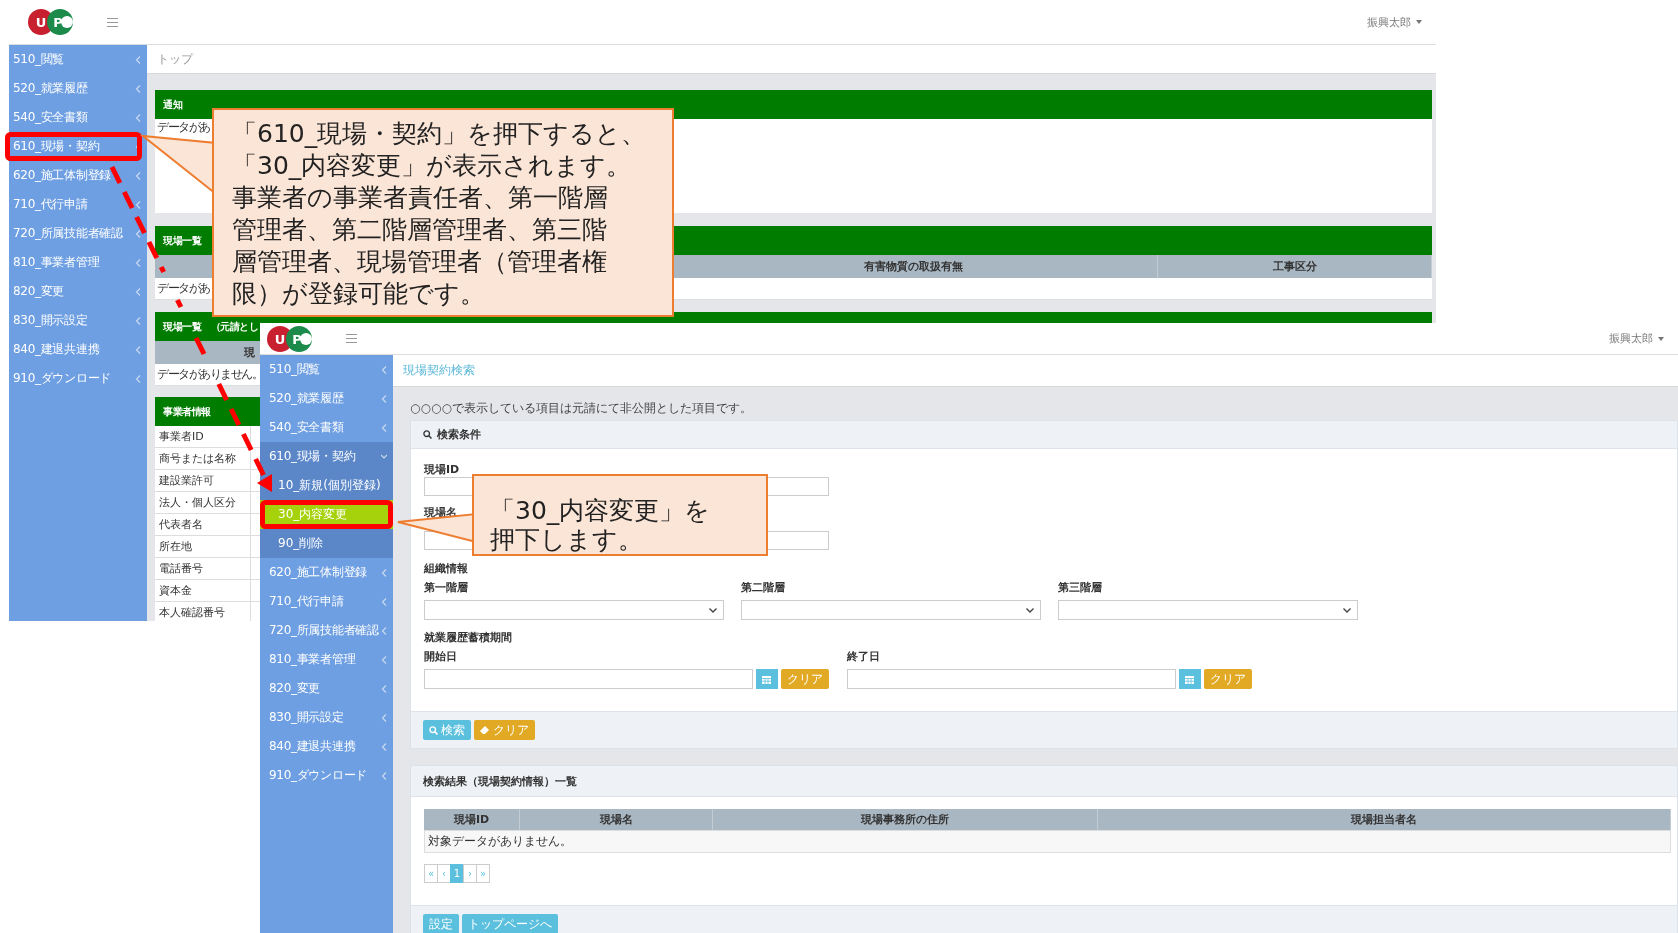 This screenshot has height=933, width=1678. What do you see at coordinates (1035, 371) in the screenshot?
I see `breadcrumb-link: 現場契約検索` at bounding box center [1035, 371].